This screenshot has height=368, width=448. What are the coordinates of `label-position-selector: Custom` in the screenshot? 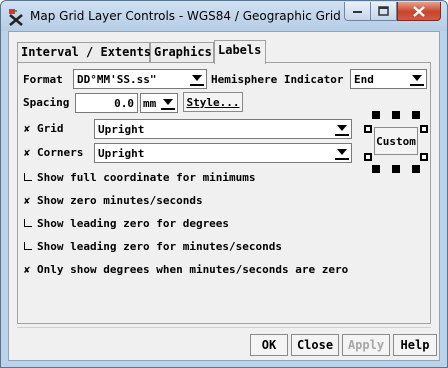 It's located at (396, 142).